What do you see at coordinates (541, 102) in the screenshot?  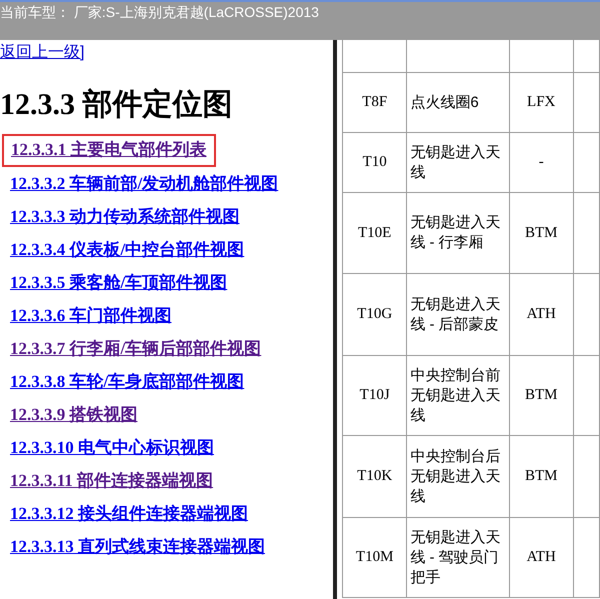 I see `table-cell: LFX` at bounding box center [541, 102].